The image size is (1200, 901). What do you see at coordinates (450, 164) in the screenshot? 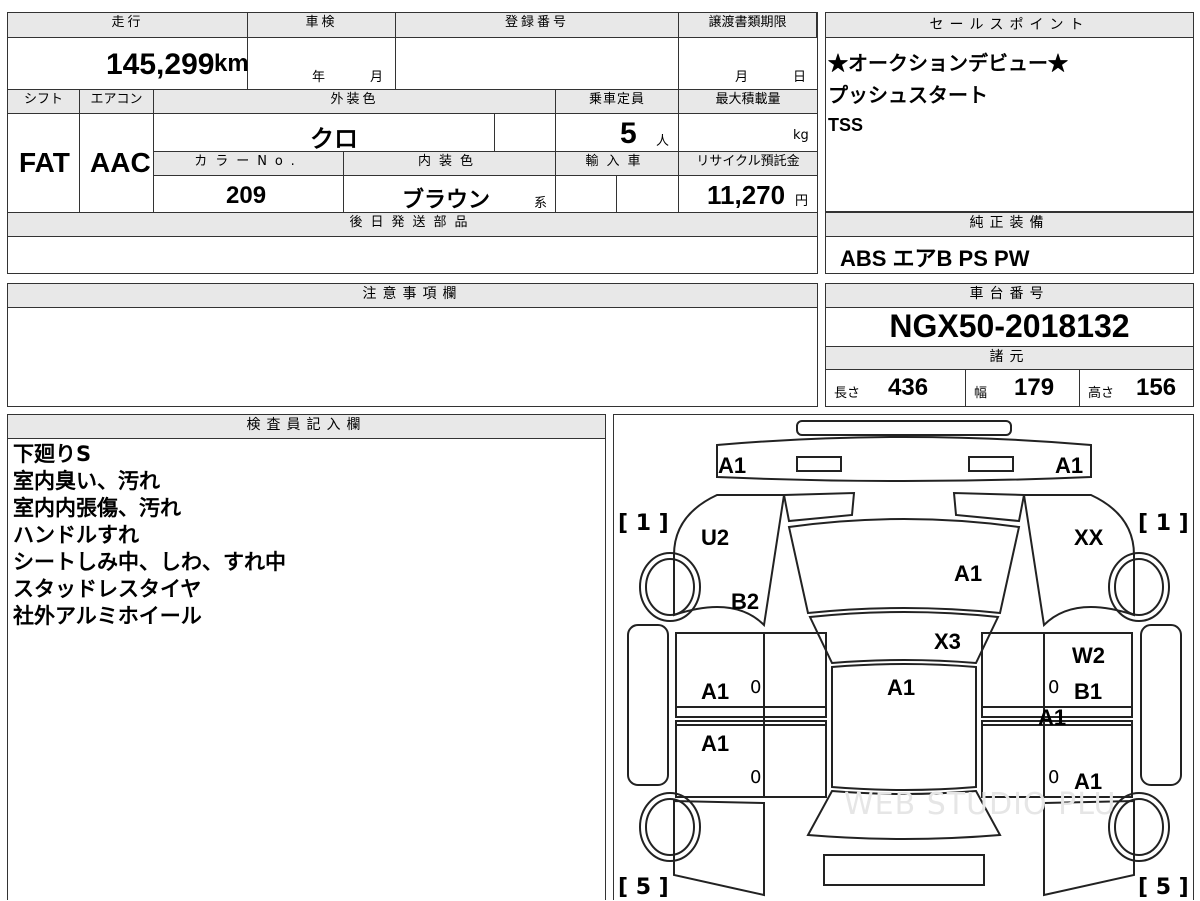
I see `interior-color-header: 内装色` at bounding box center [450, 164].